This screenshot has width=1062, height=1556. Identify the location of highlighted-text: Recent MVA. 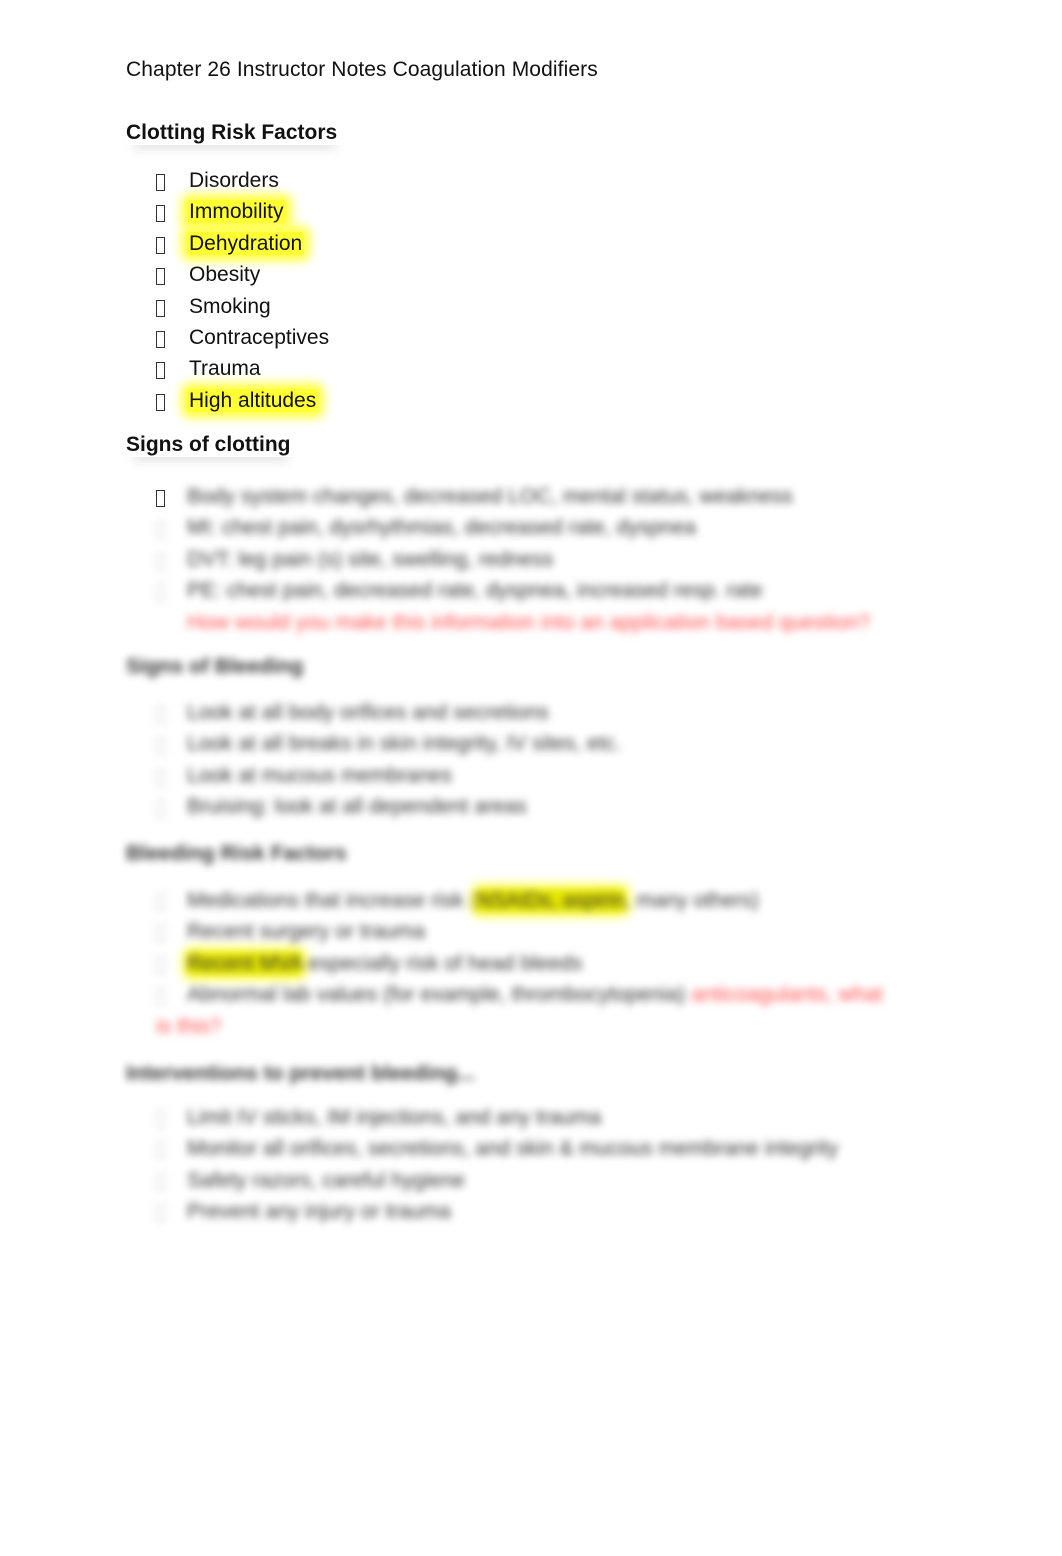
(245, 963).